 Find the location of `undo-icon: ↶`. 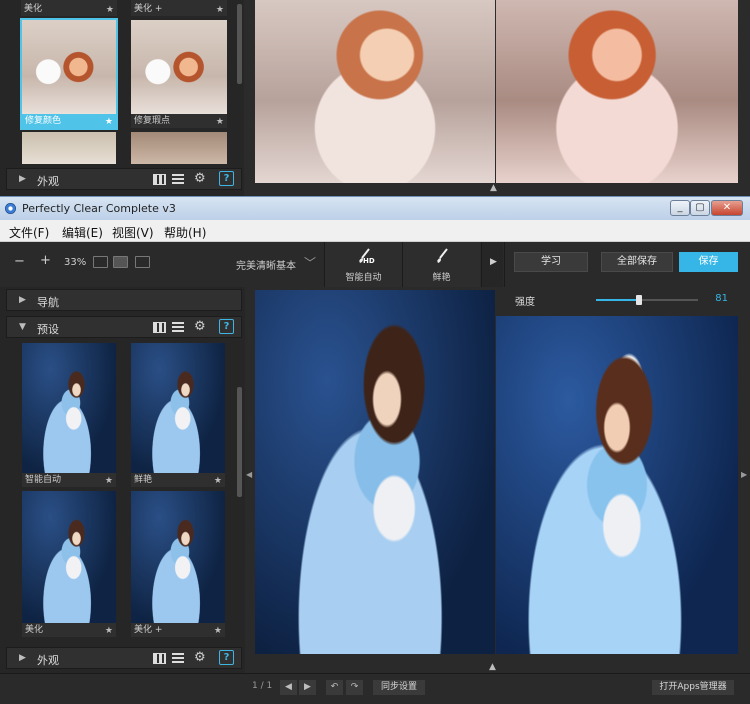

undo-icon: ↶ is located at coordinates (334, 687).